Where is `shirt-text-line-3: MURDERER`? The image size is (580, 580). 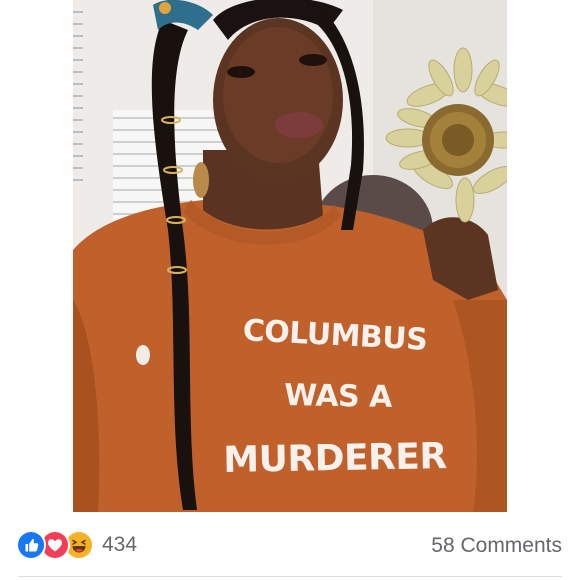
shirt-text-line-3: MURDERER is located at coordinates (335, 458).